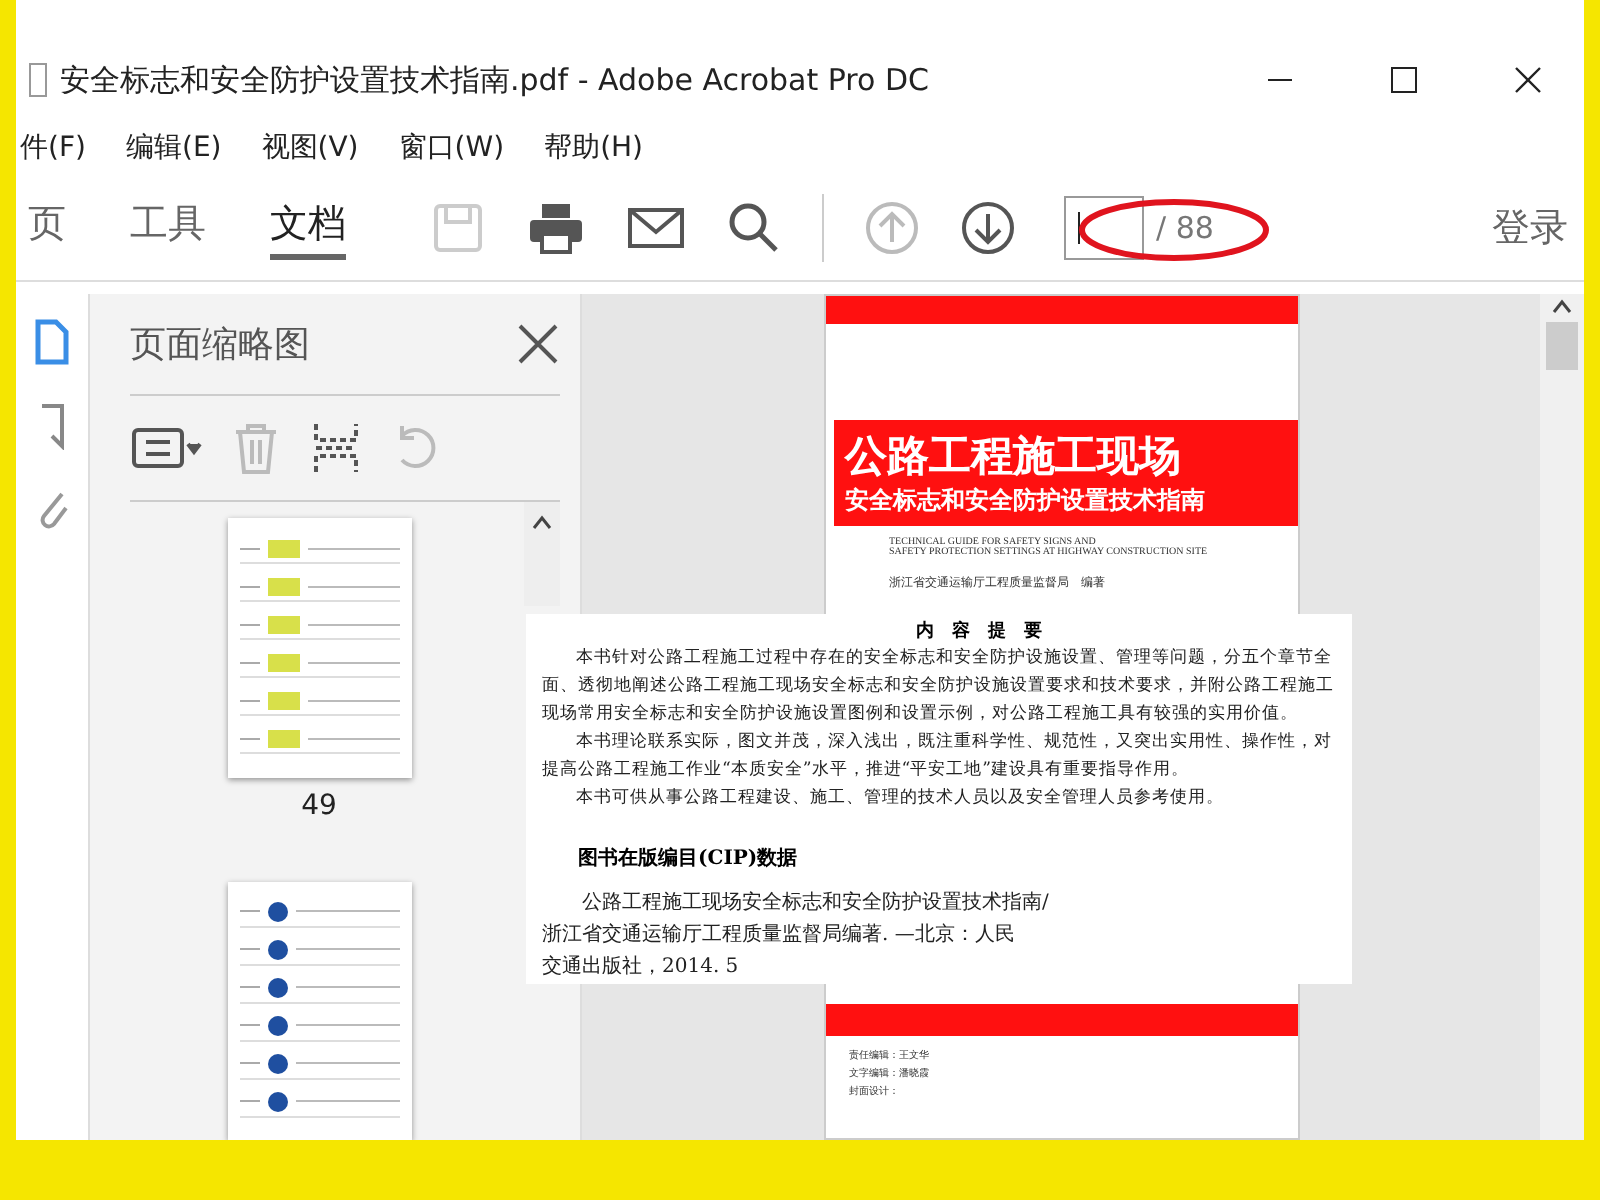 The width and height of the screenshot is (1600, 1200). I want to click on cip-heading: 图书在版编目(CIP)数据, so click(689, 858).